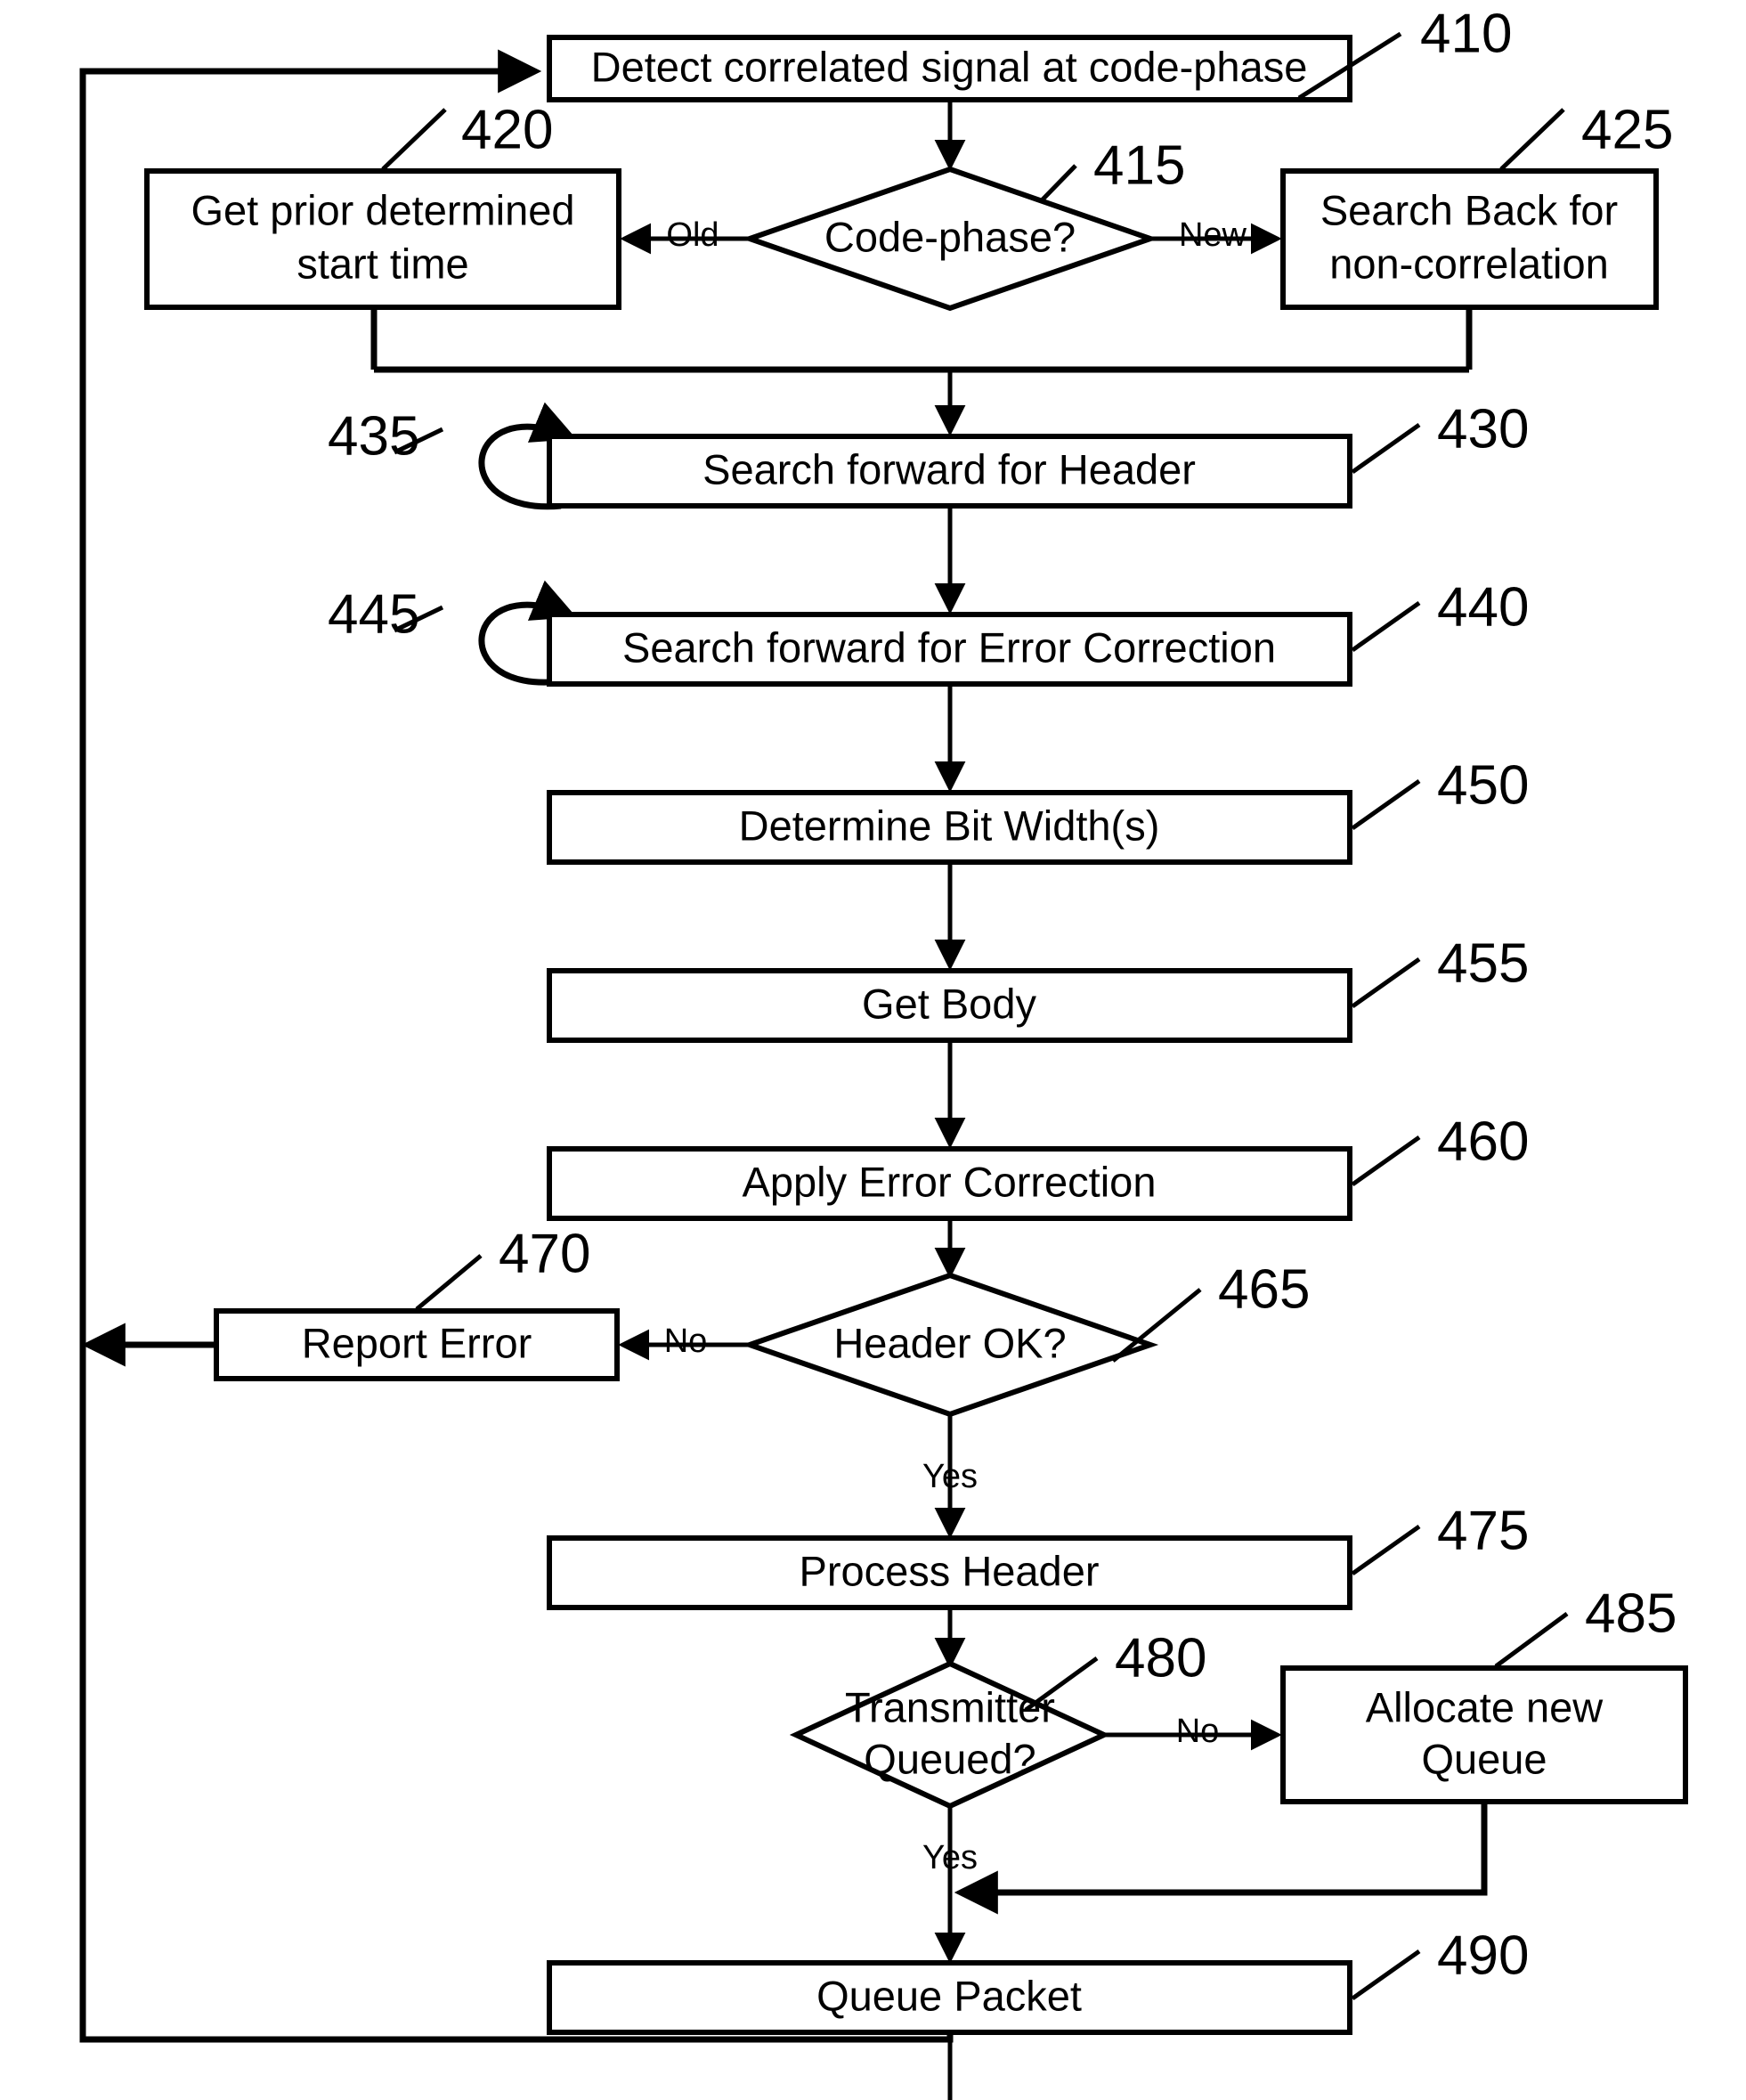 Image resolution: width=1746 pixels, height=2100 pixels. I want to click on node-415-label: Code-phase?, so click(950, 236).